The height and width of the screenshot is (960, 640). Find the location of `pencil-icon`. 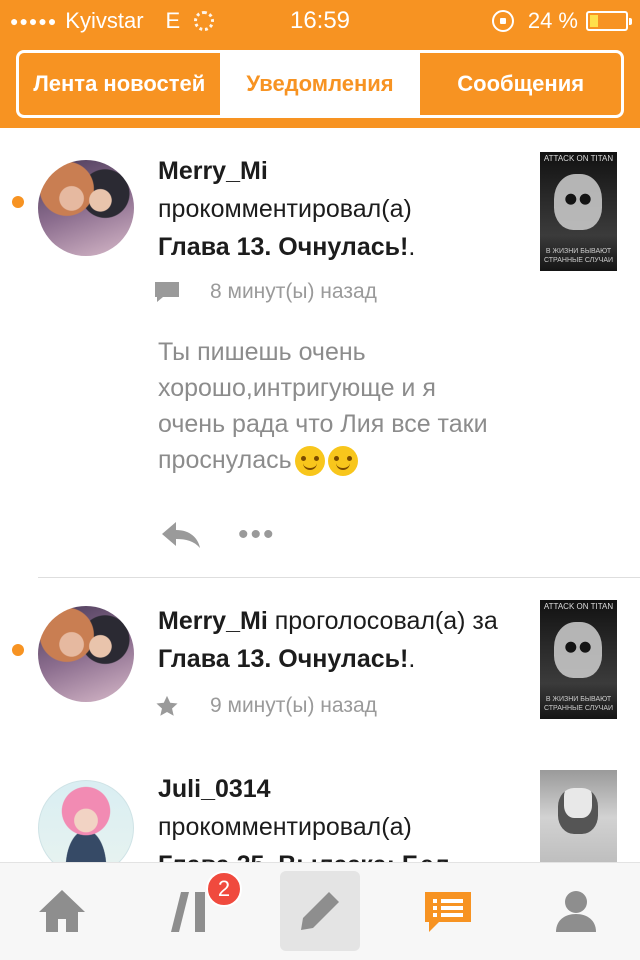

pencil-icon is located at coordinates (320, 911).